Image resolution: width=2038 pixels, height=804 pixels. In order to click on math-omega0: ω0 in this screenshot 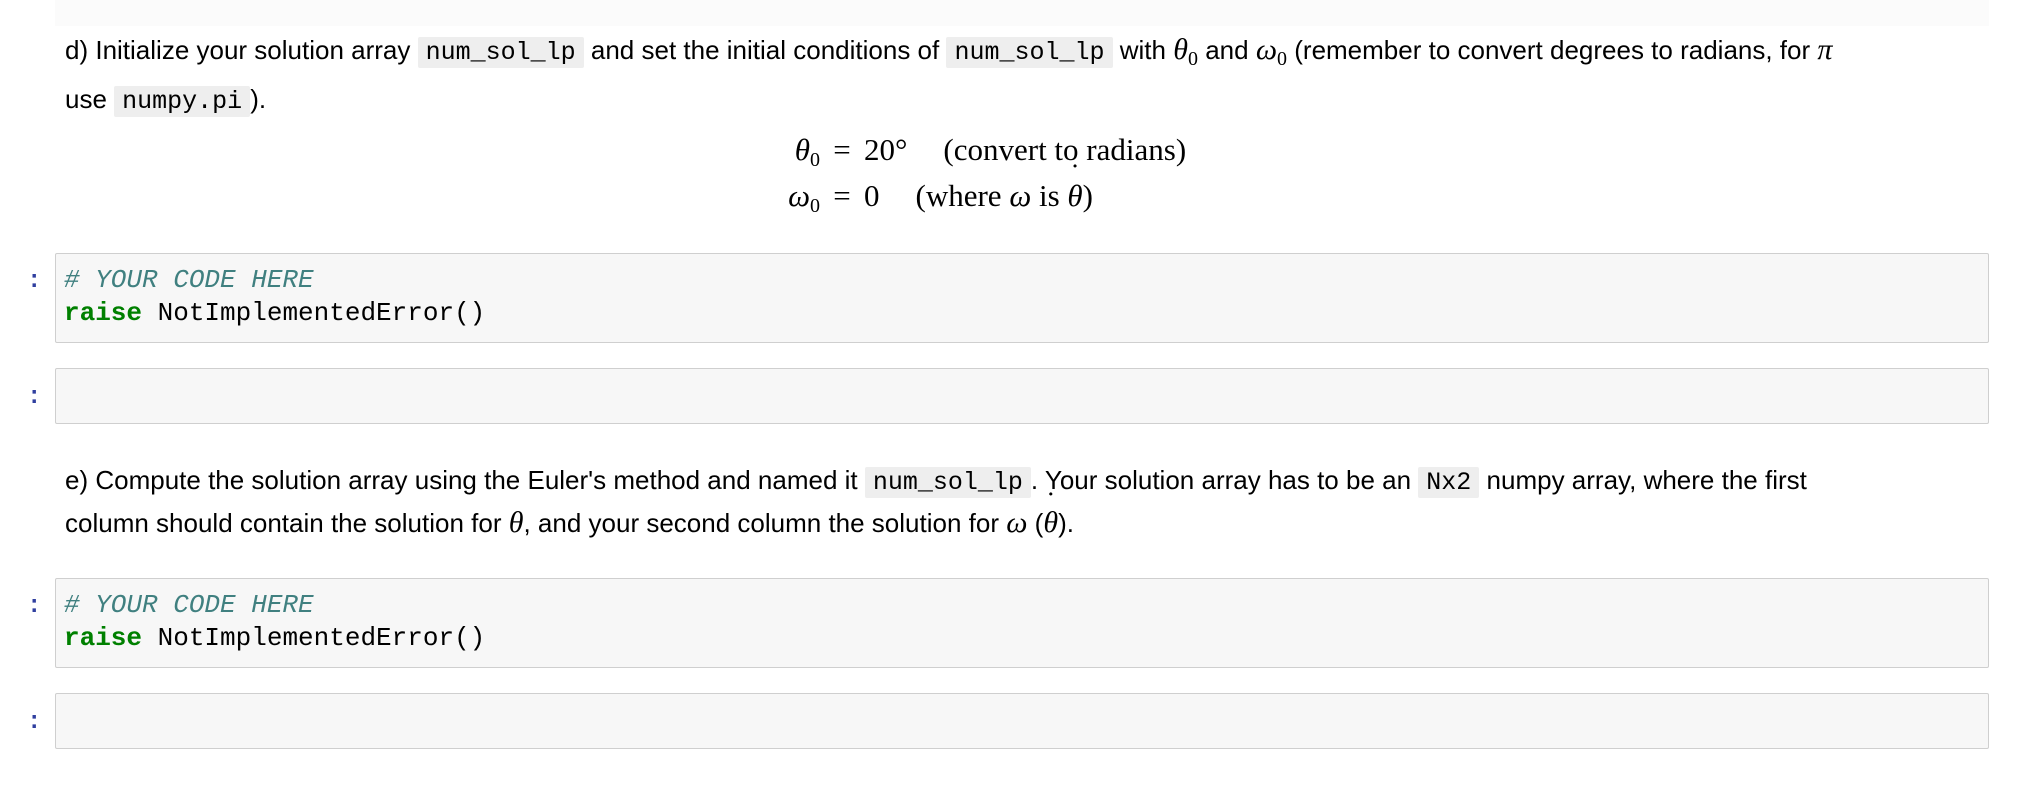, I will do `click(1271, 51)`.